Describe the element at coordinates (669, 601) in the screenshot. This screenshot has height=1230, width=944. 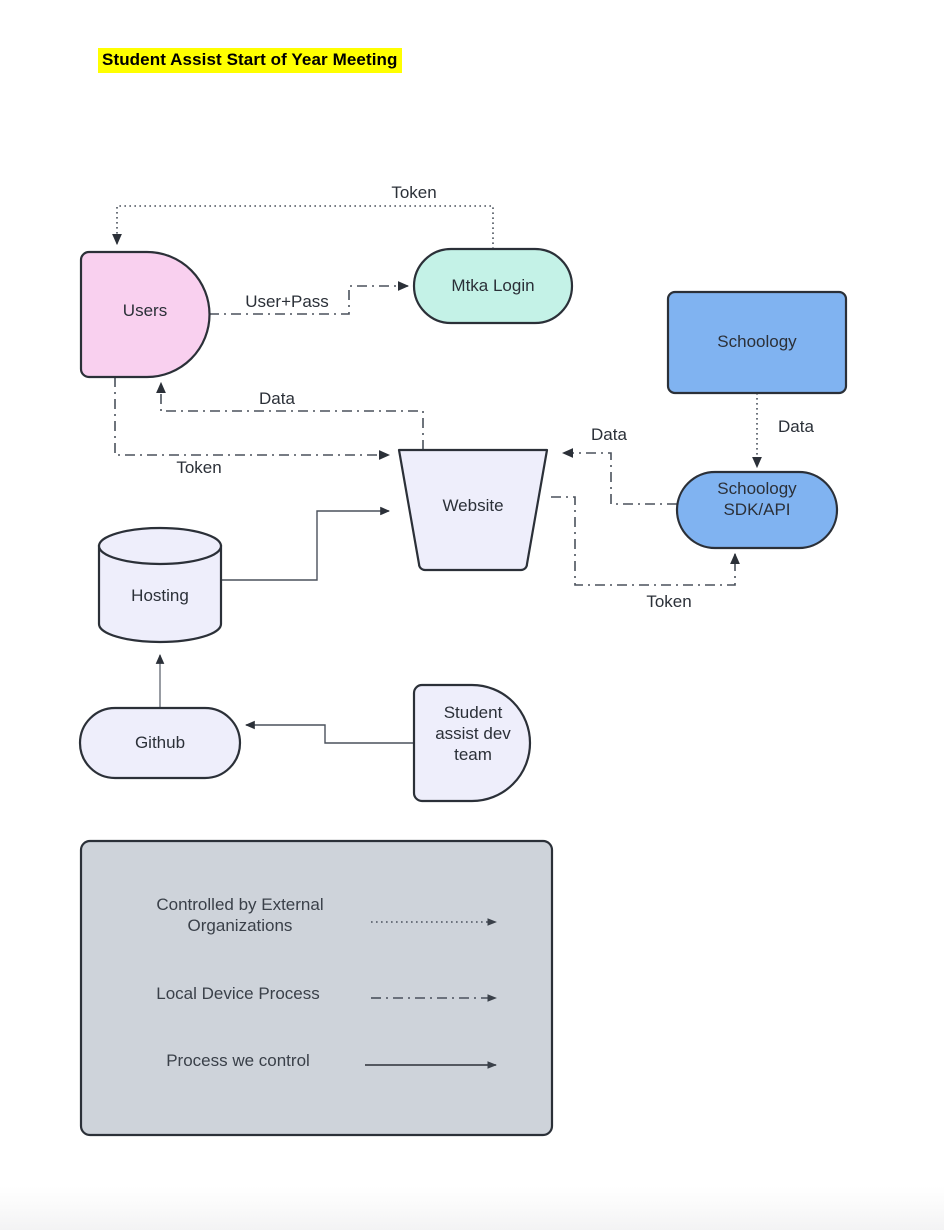
I see `edge-label-token-website-sdk: Token` at that location.